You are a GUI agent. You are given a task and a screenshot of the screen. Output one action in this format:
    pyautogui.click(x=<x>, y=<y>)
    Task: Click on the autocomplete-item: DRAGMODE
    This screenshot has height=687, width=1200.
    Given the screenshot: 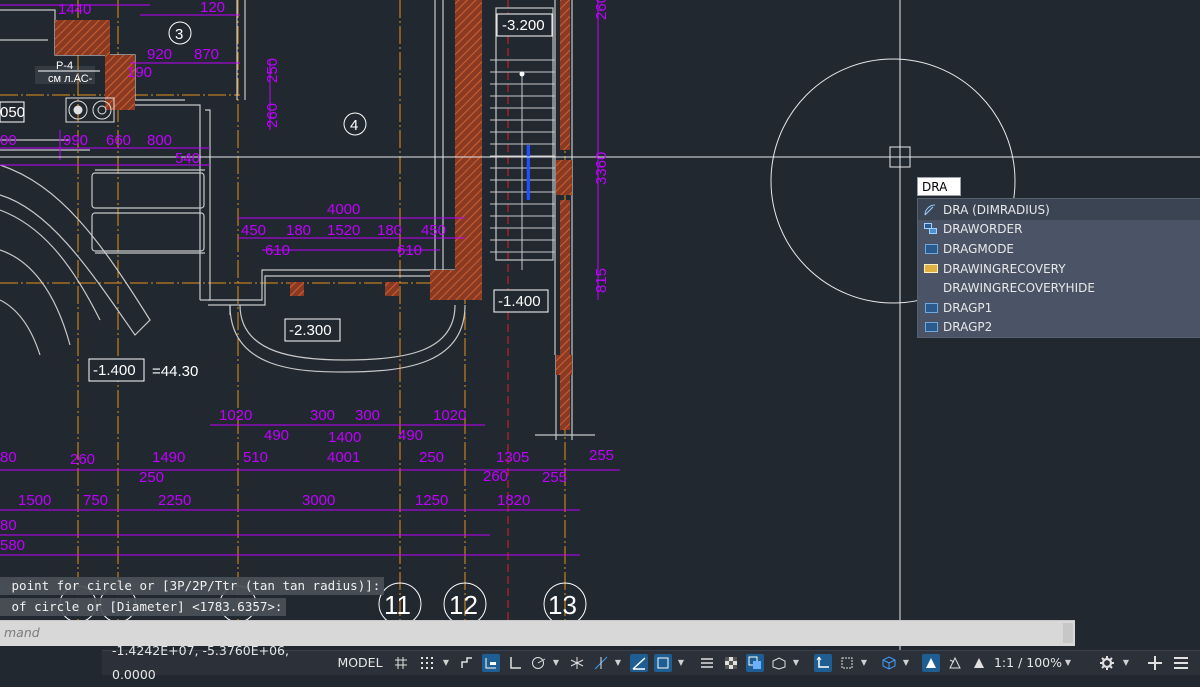 What is the action you would take?
    pyautogui.click(x=1059, y=249)
    